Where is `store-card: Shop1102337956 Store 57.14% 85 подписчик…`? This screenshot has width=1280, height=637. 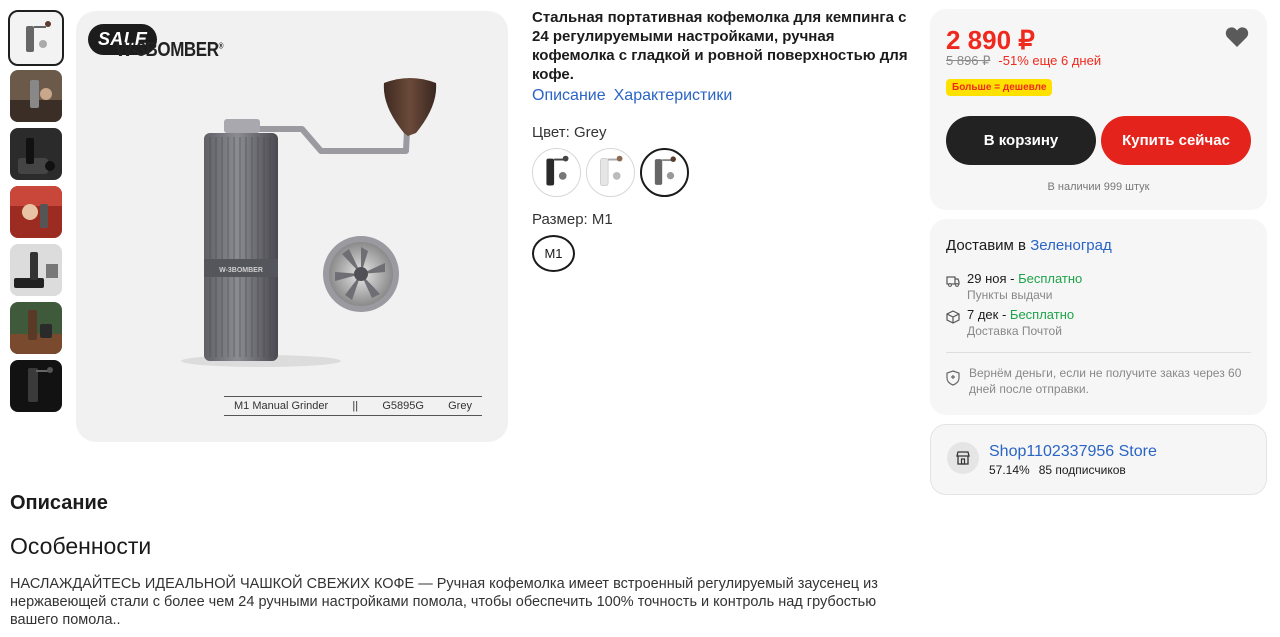
store-card: Shop1102337956 Store 57.14% 85 подписчик… is located at coordinates (1098, 459).